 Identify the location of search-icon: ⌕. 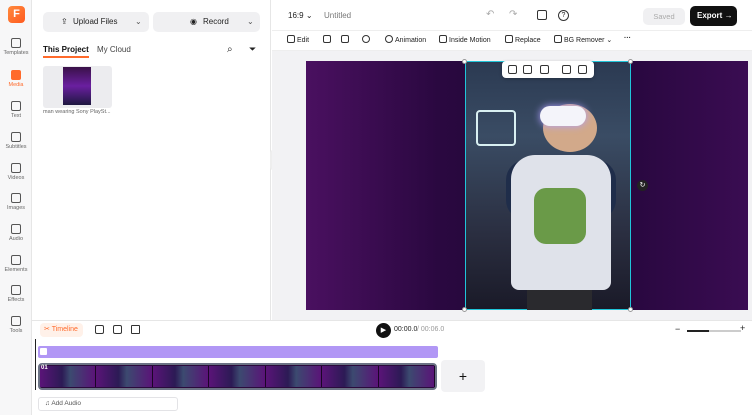
(230, 49).